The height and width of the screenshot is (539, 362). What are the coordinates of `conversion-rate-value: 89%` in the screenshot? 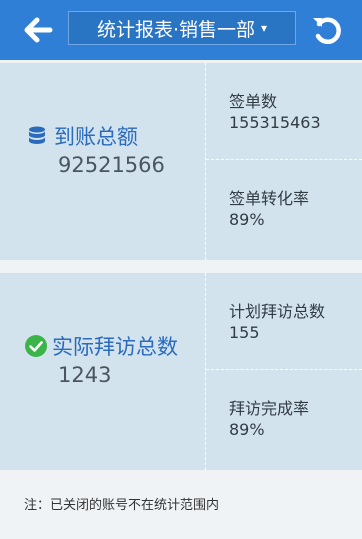 It's located at (247, 219).